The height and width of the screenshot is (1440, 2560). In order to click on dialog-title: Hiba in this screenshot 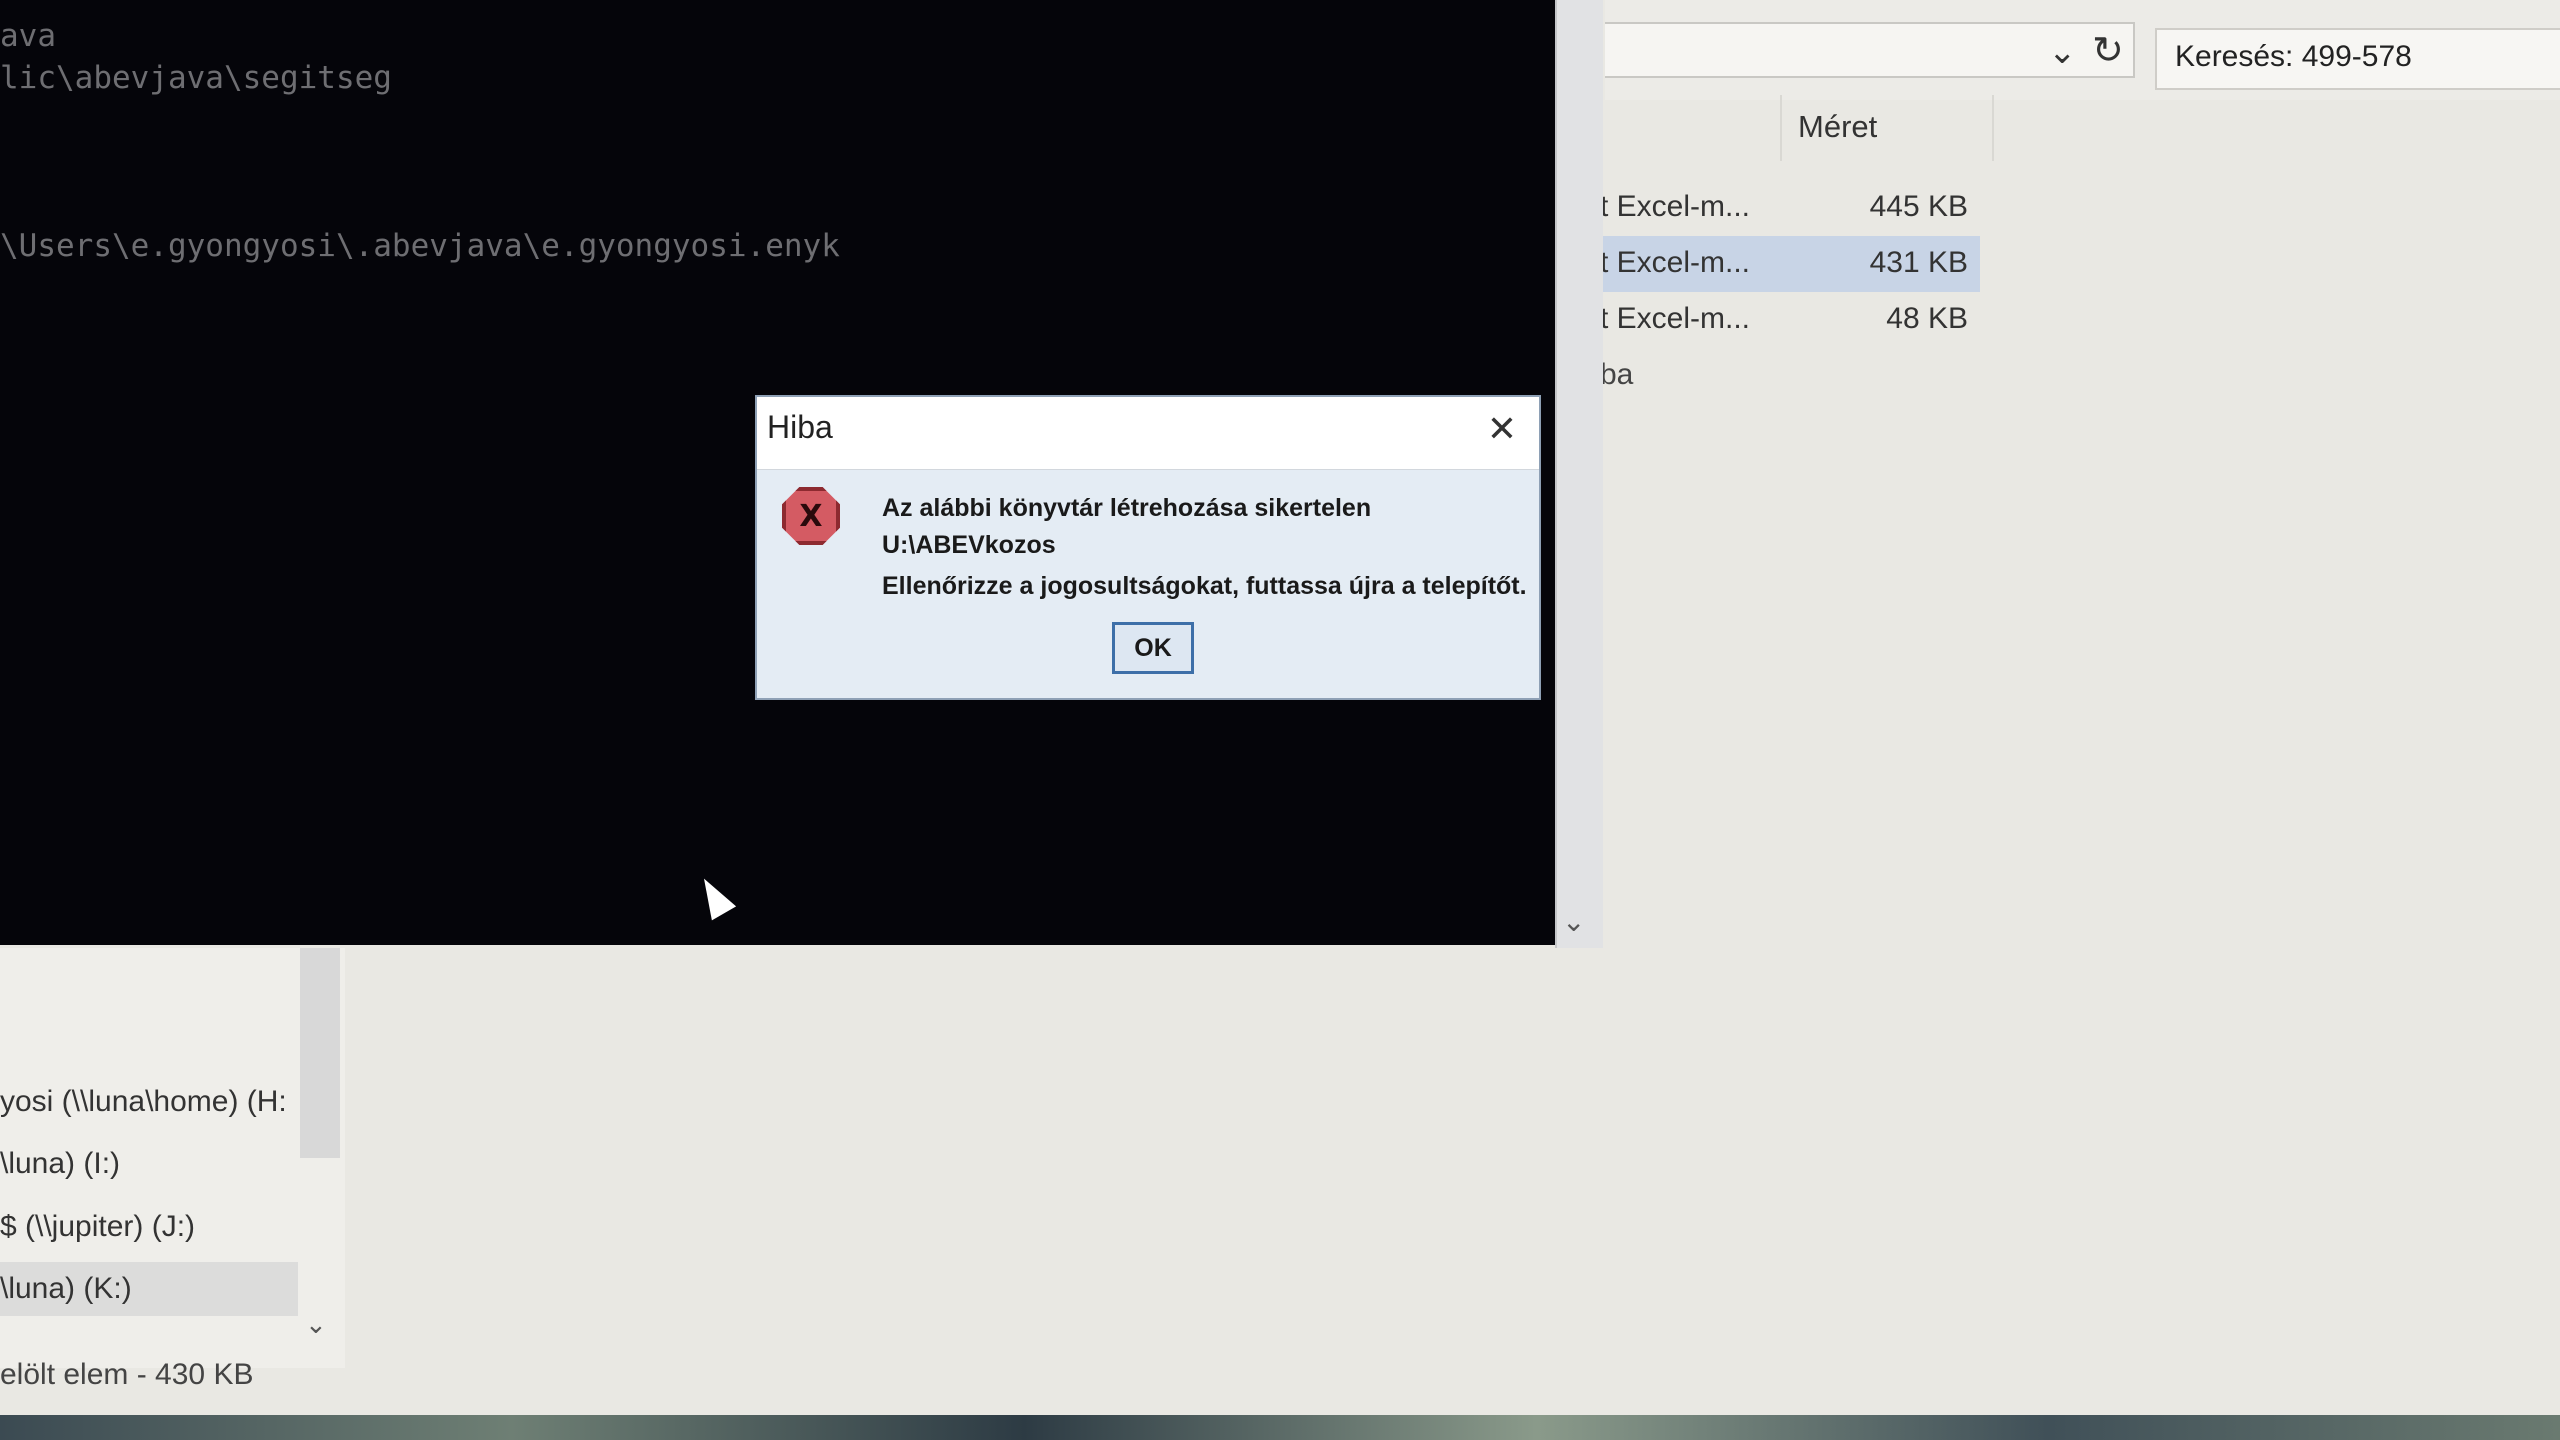, I will do `click(800, 427)`.